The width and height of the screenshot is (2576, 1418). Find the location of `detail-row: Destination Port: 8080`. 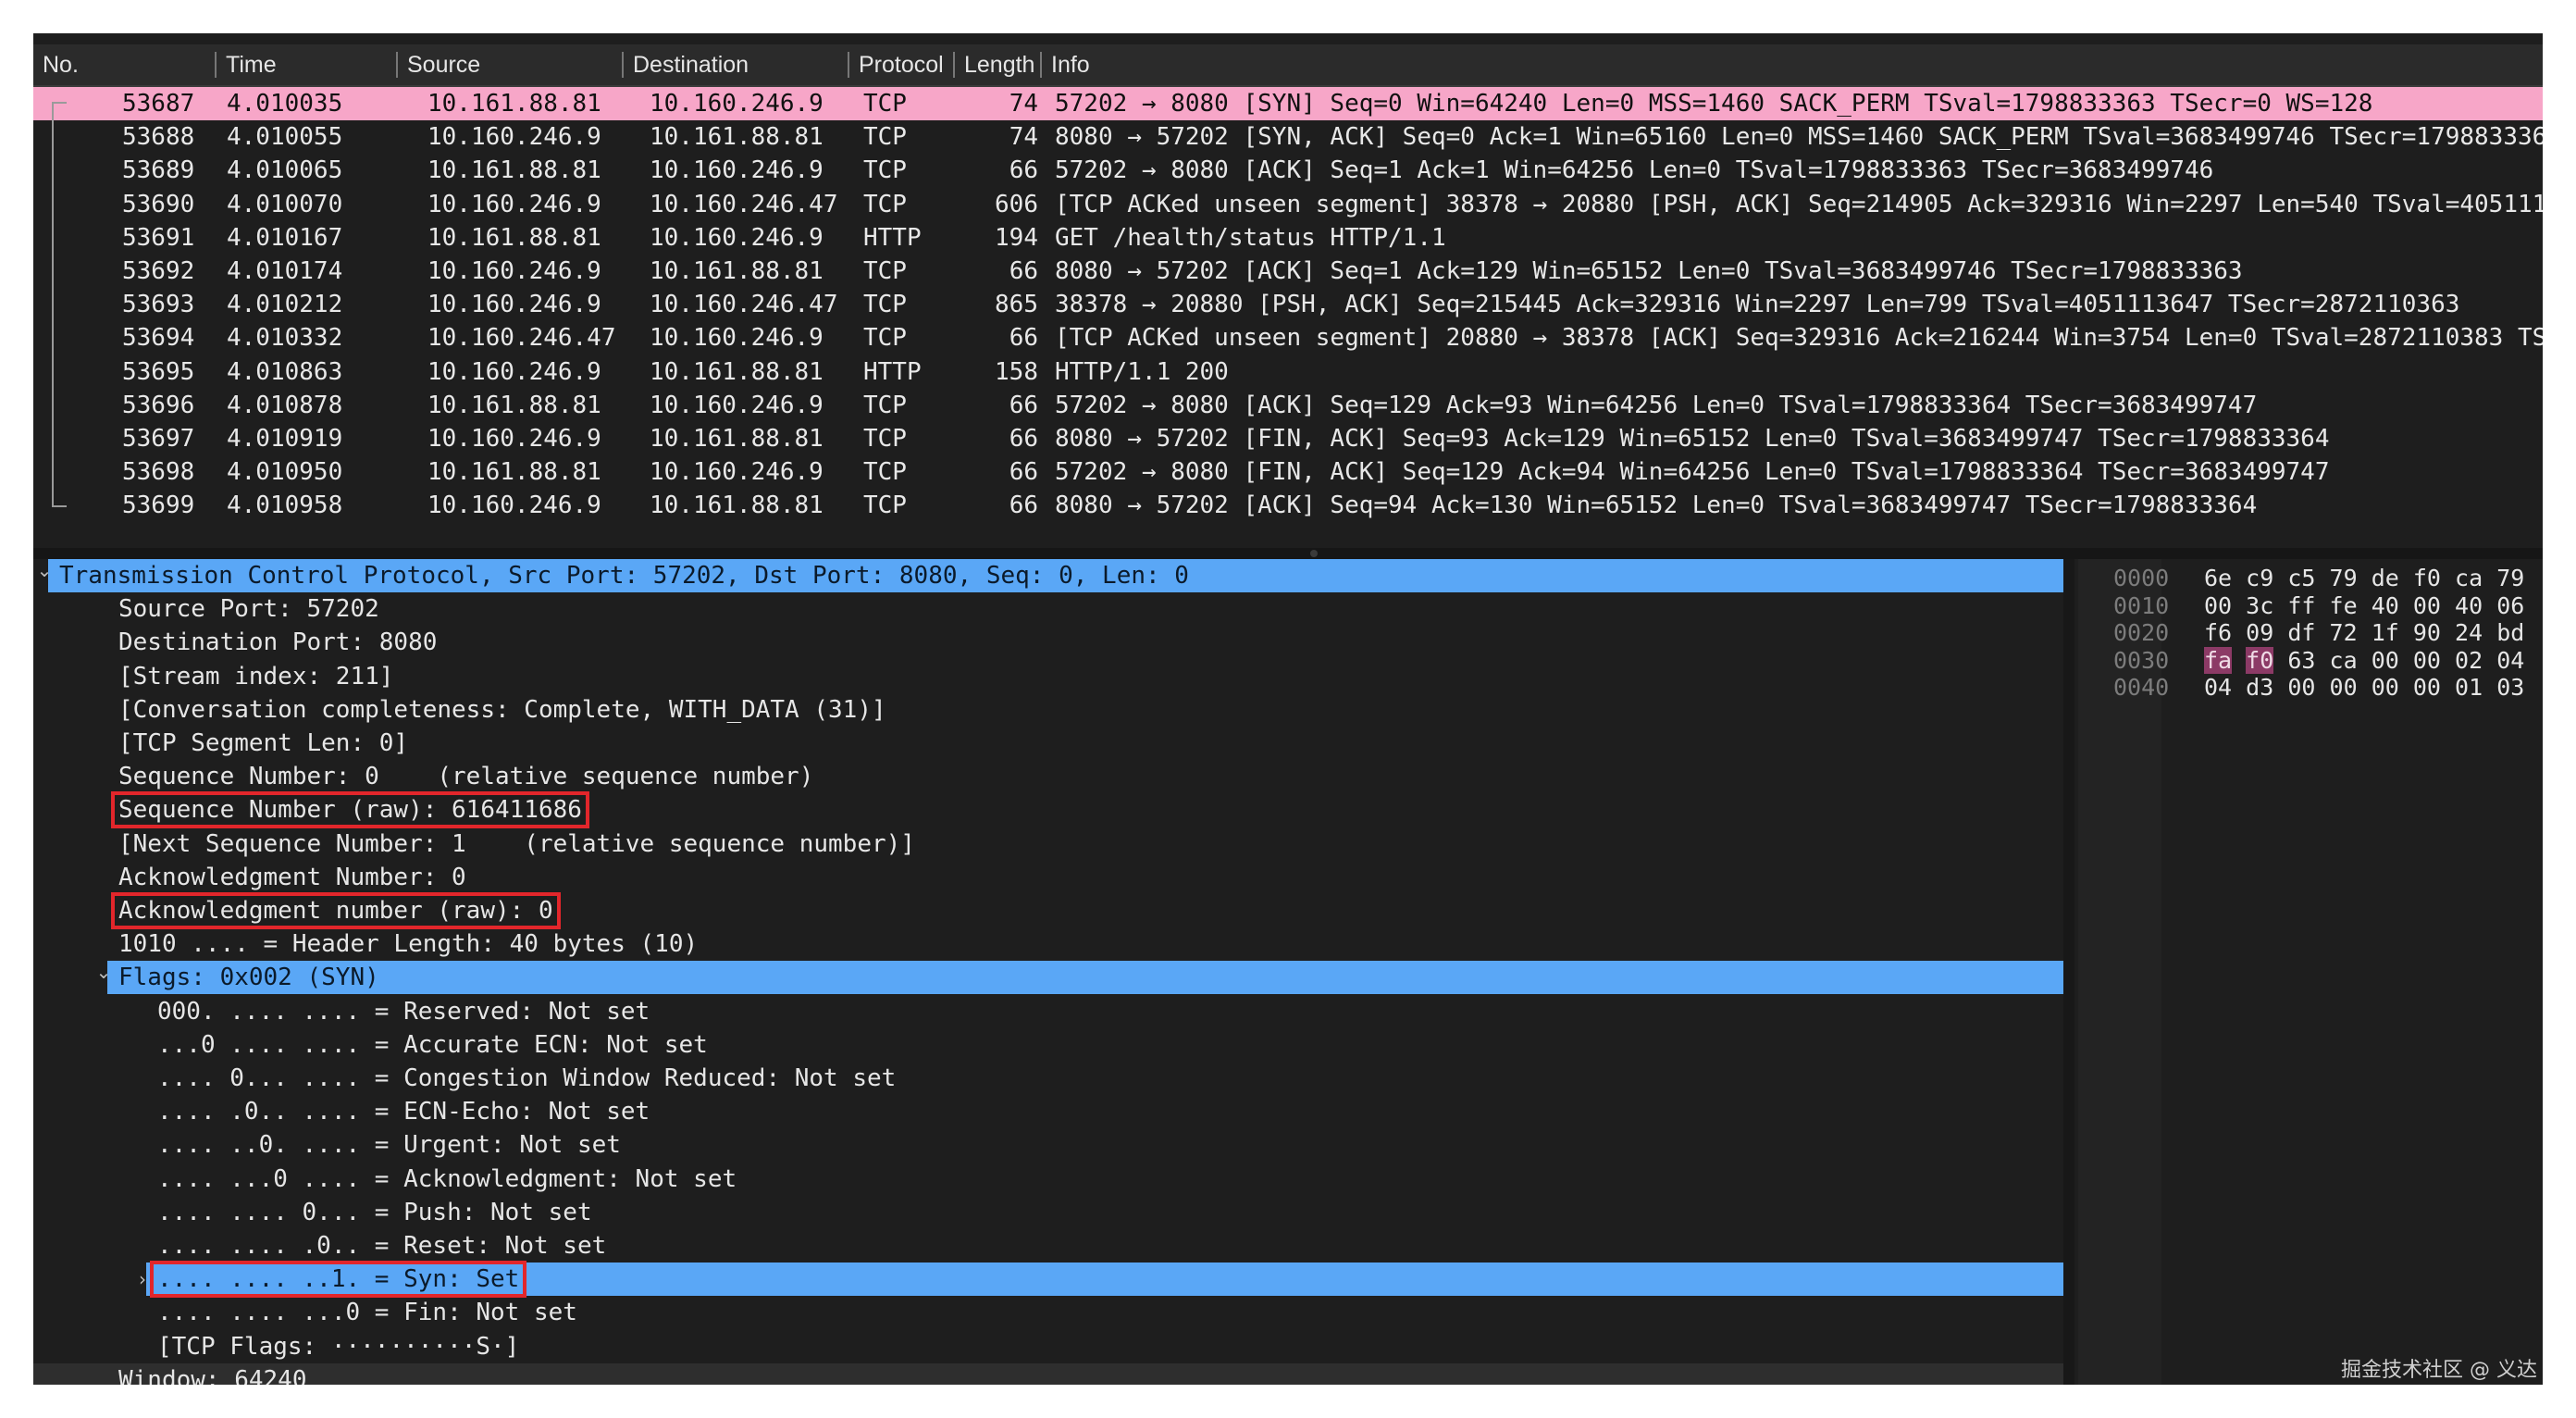

detail-row: Destination Port: 8080 is located at coordinates (1048, 642).